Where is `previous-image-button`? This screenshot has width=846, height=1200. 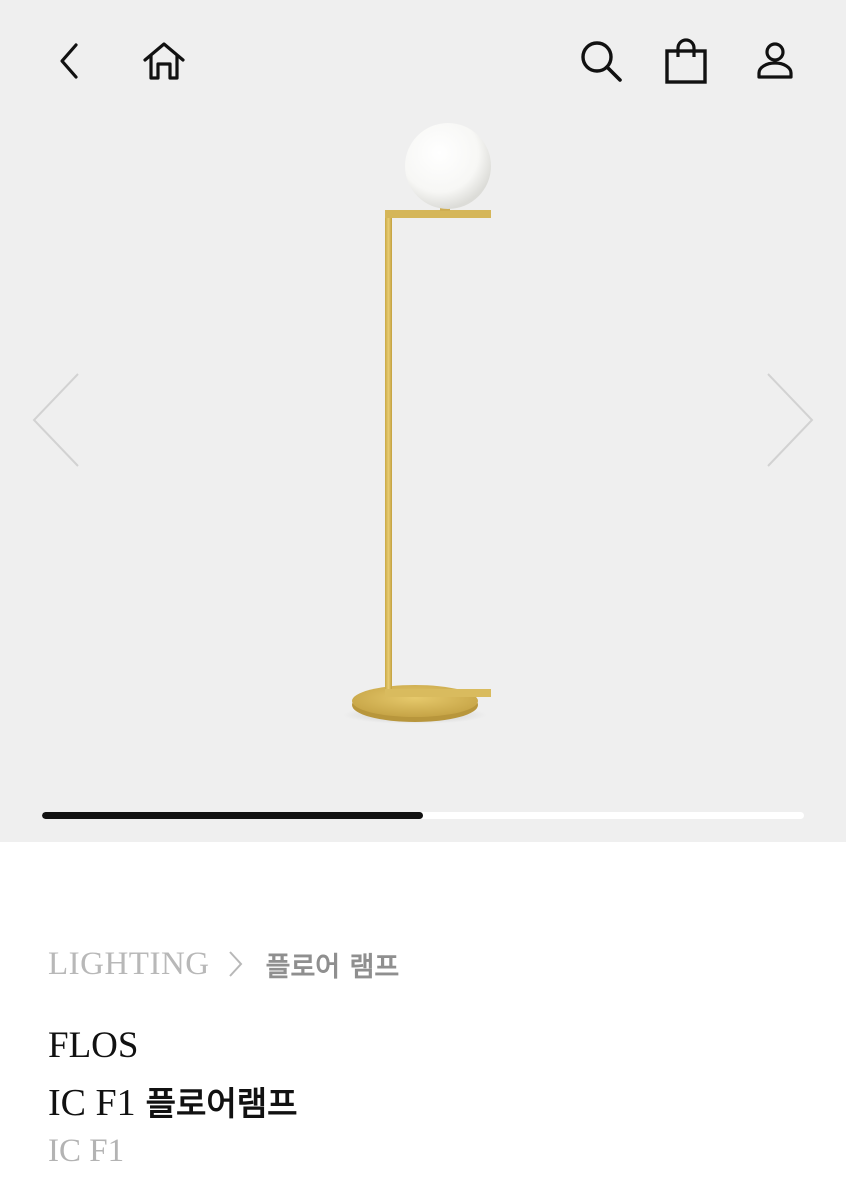
previous-image-button is located at coordinates (56, 420).